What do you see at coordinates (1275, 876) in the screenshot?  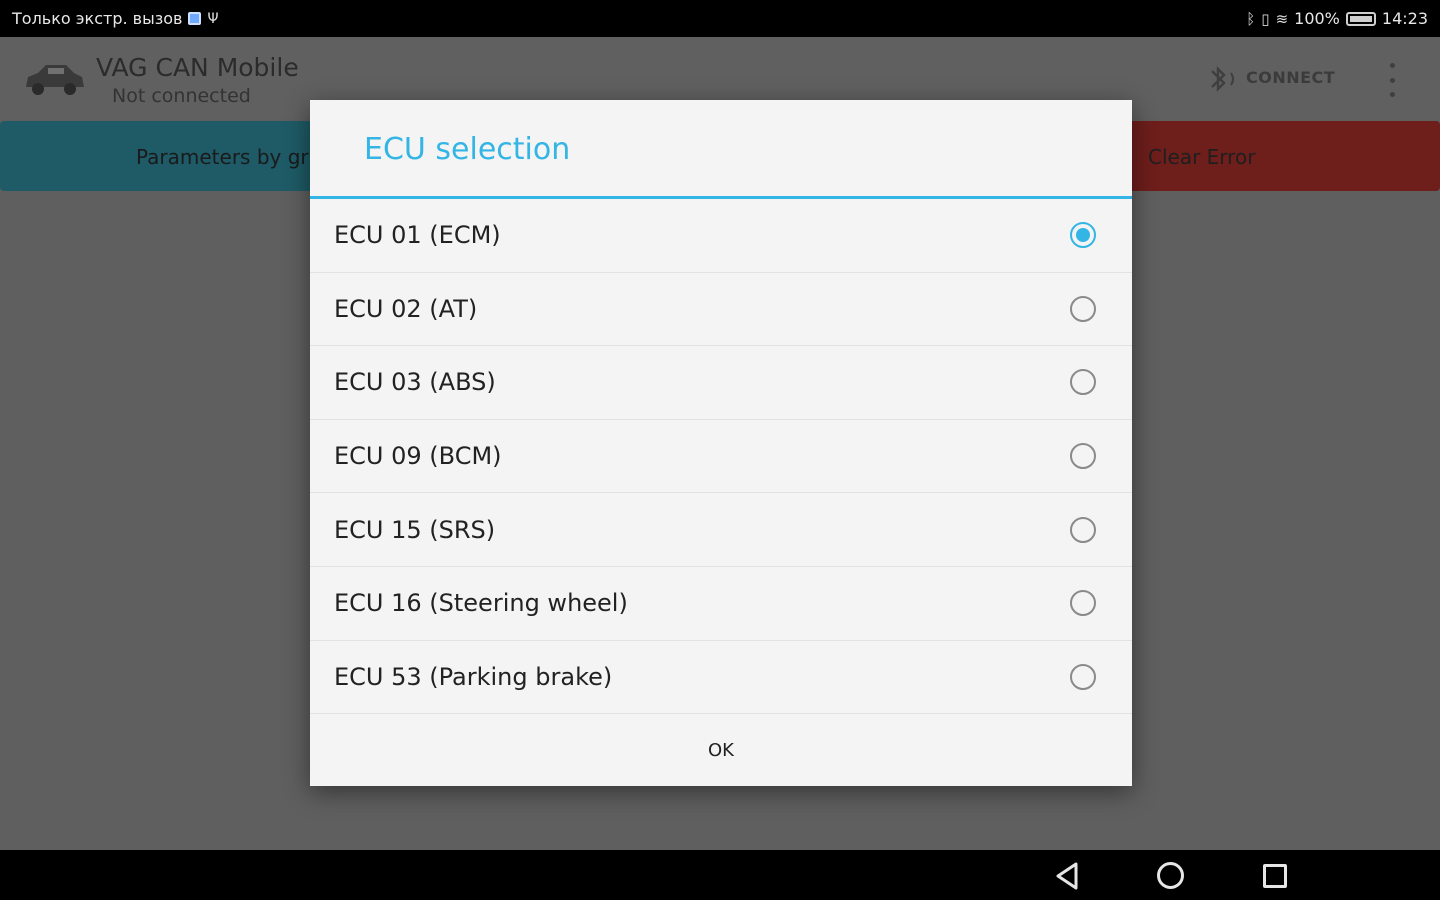 I see `recents-icon` at bounding box center [1275, 876].